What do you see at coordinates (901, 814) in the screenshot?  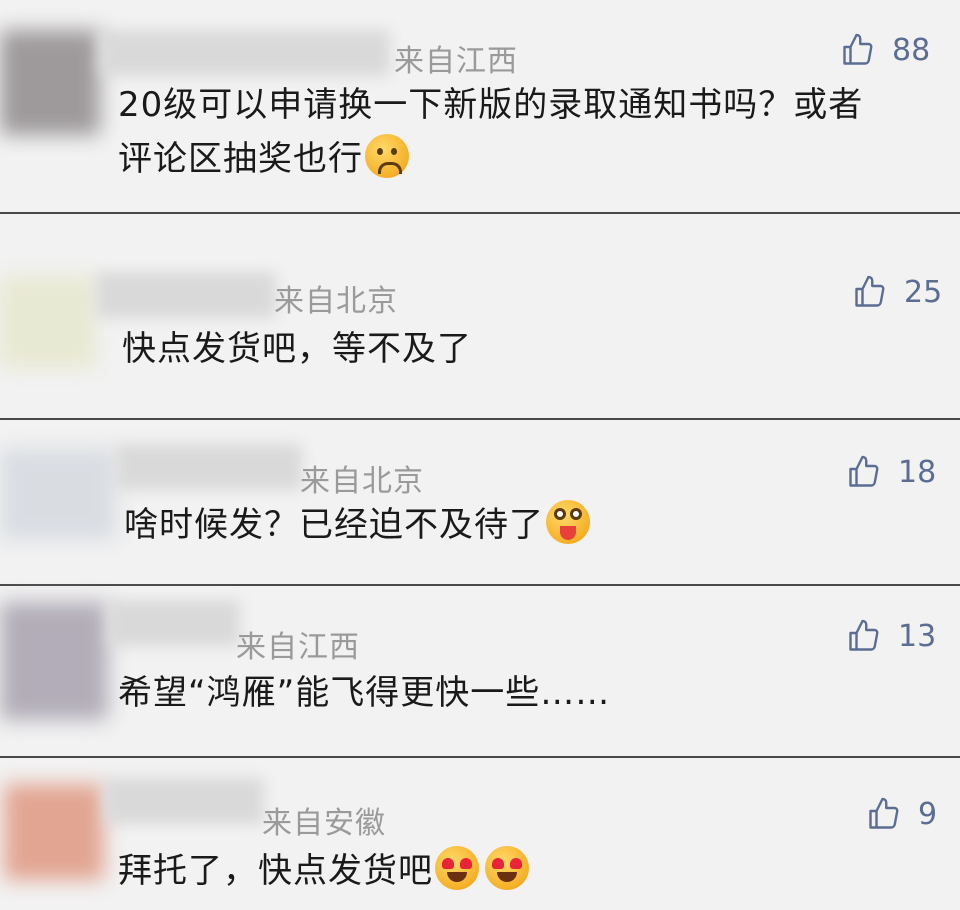 I see `like-button: 9` at bounding box center [901, 814].